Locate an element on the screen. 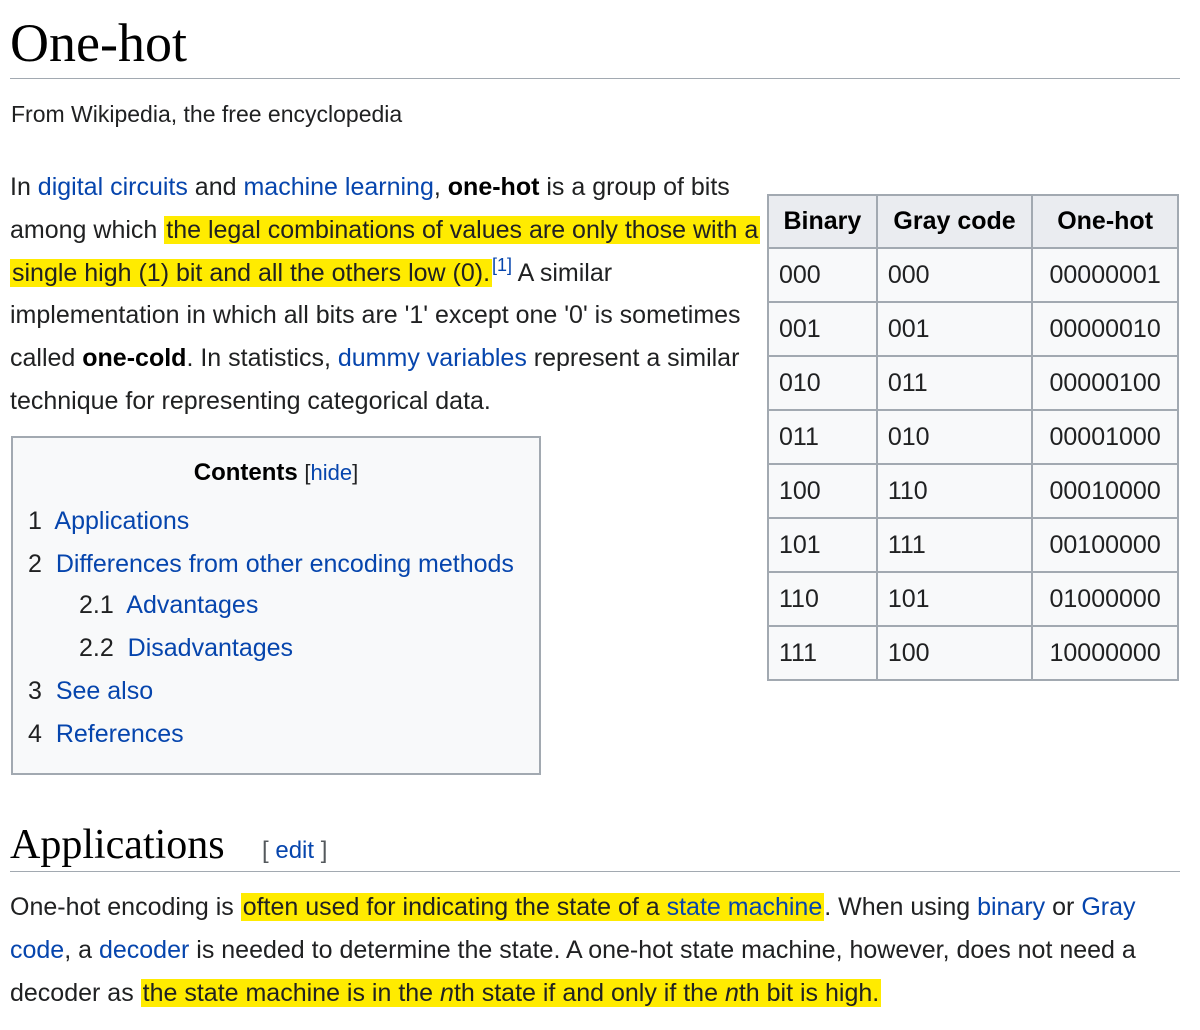 This screenshot has width=1200, height=1030. toc-item-see-also: 3 See also is located at coordinates (90, 691).